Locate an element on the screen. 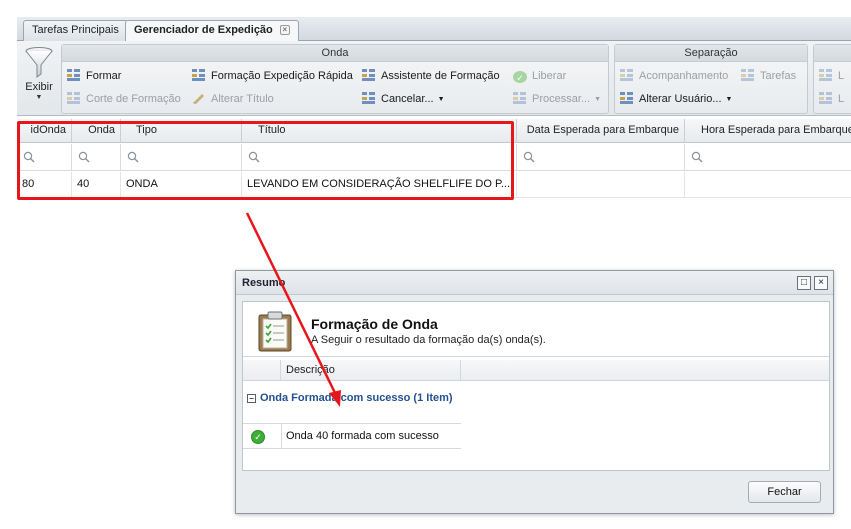  ribbon-group-title: Onda is located at coordinates (335, 53).